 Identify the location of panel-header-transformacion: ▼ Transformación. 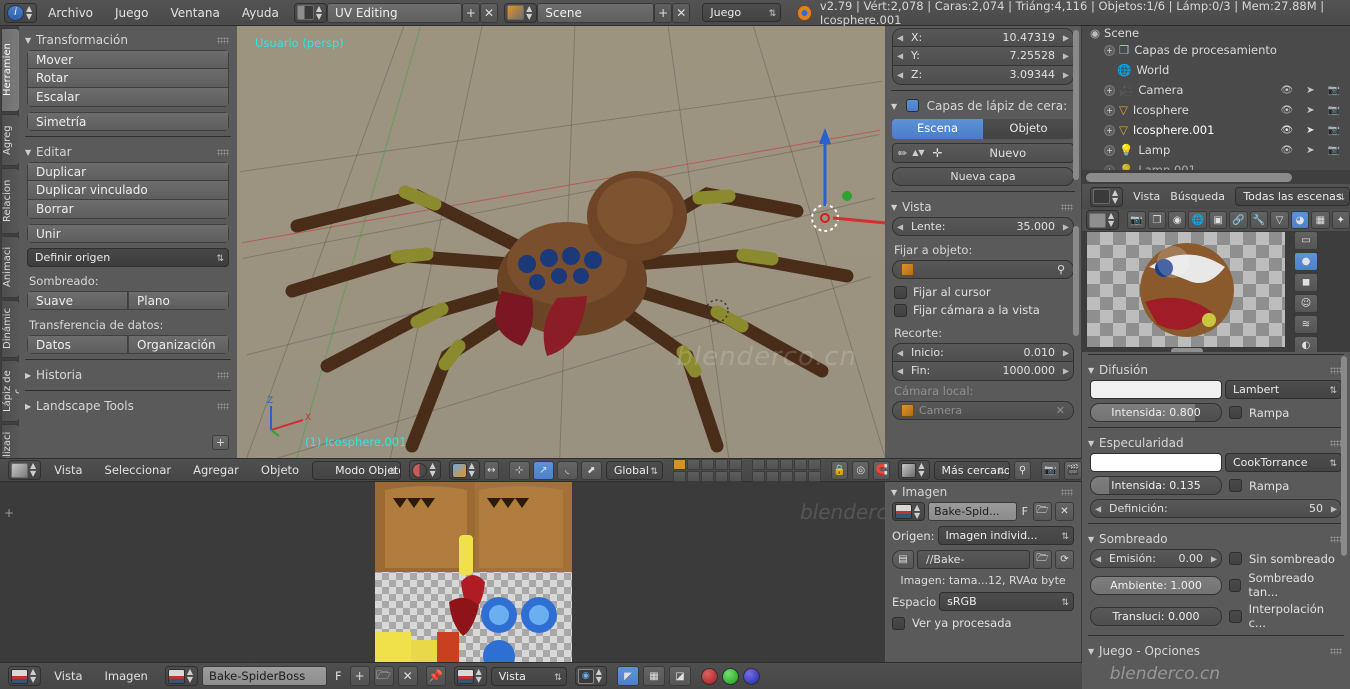
(128, 40).